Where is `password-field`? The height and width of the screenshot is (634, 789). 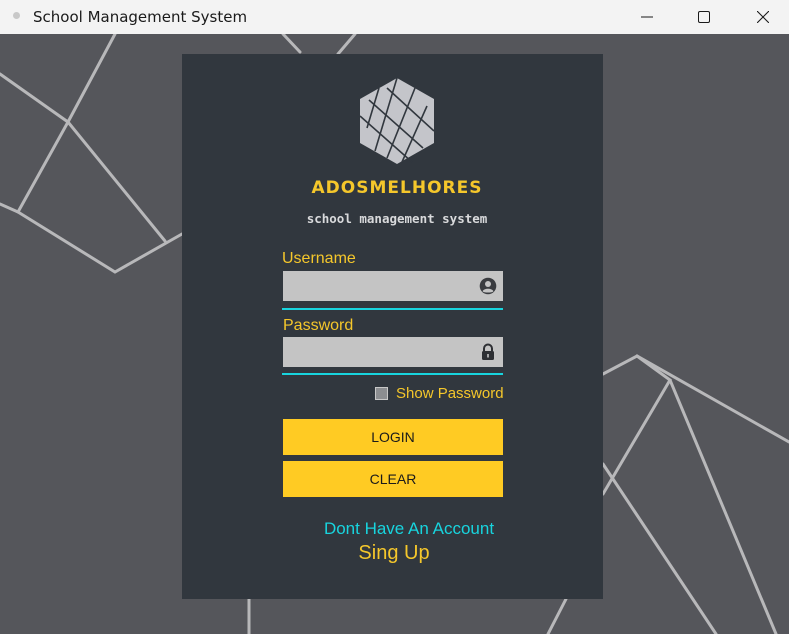
password-field is located at coordinates (393, 352).